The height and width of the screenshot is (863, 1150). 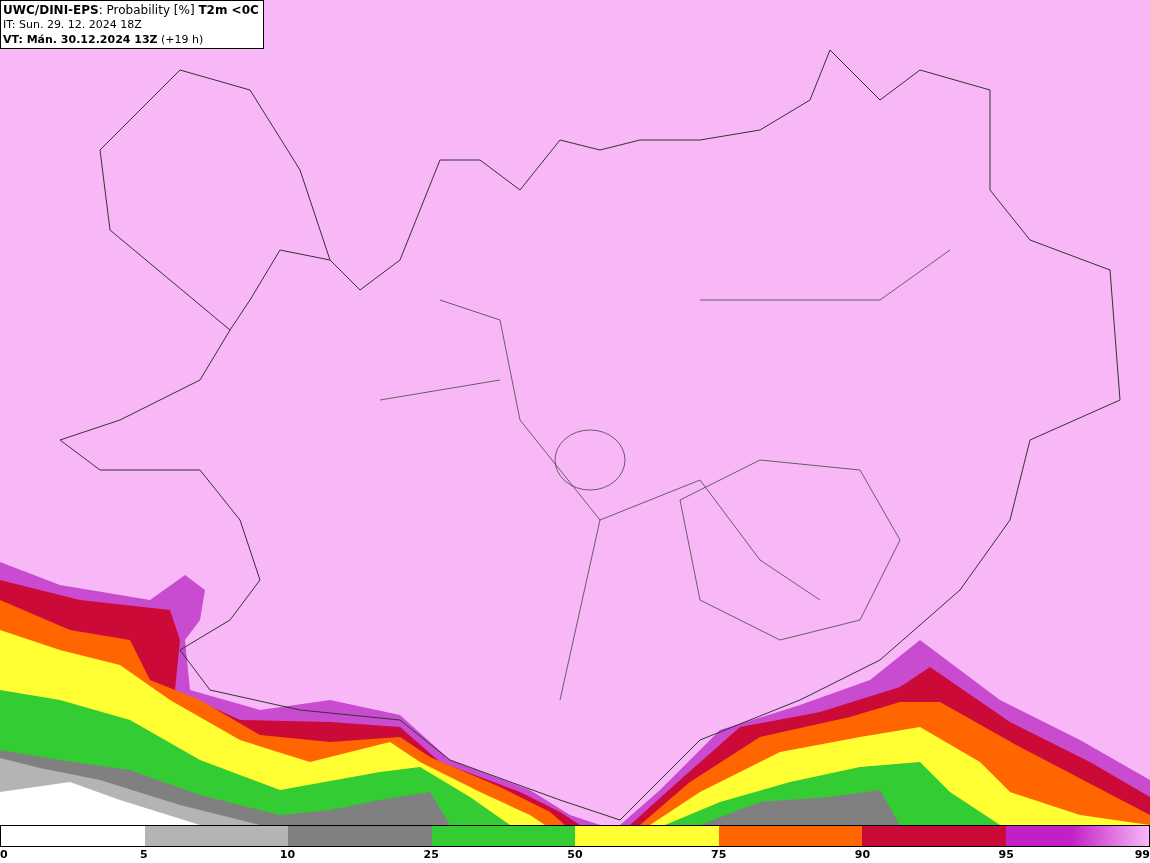 What do you see at coordinates (73, 25) in the screenshot?
I see `init-time: IT: Sun. 29. 12. 2024 18Z` at bounding box center [73, 25].